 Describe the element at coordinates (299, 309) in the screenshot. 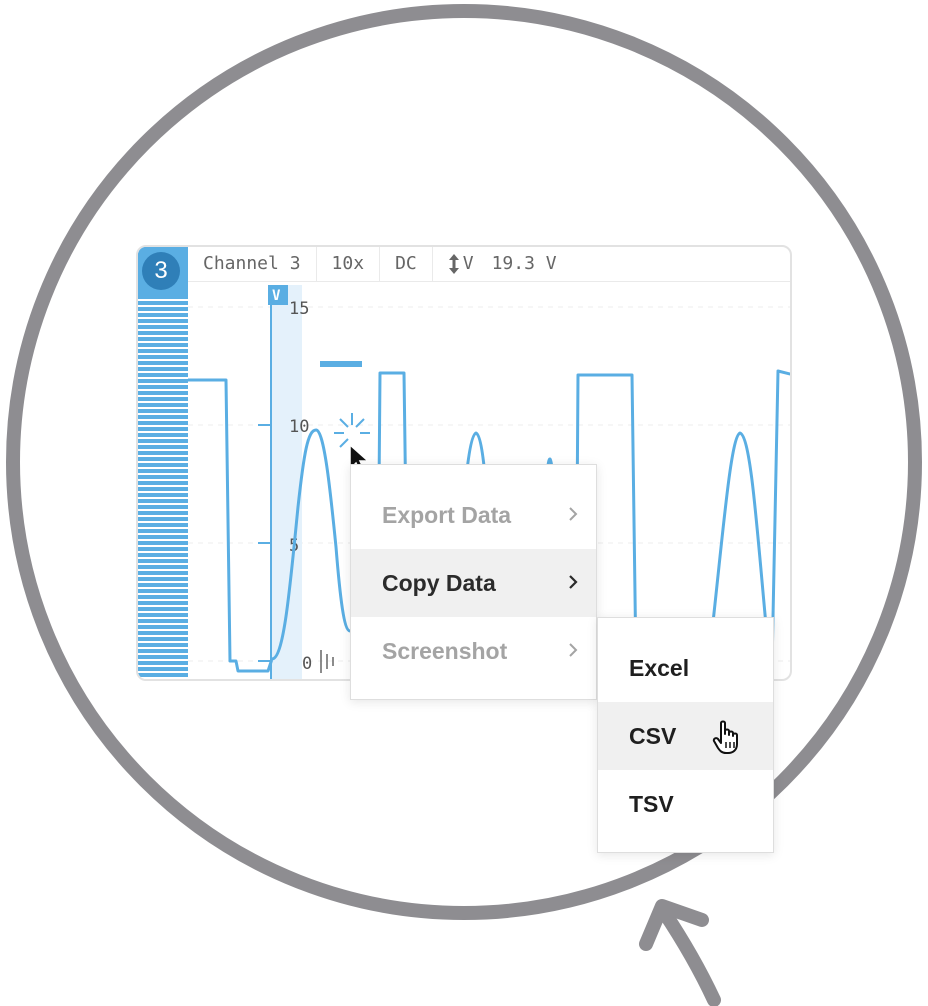

I see `y-tick-label: 15` at that location.